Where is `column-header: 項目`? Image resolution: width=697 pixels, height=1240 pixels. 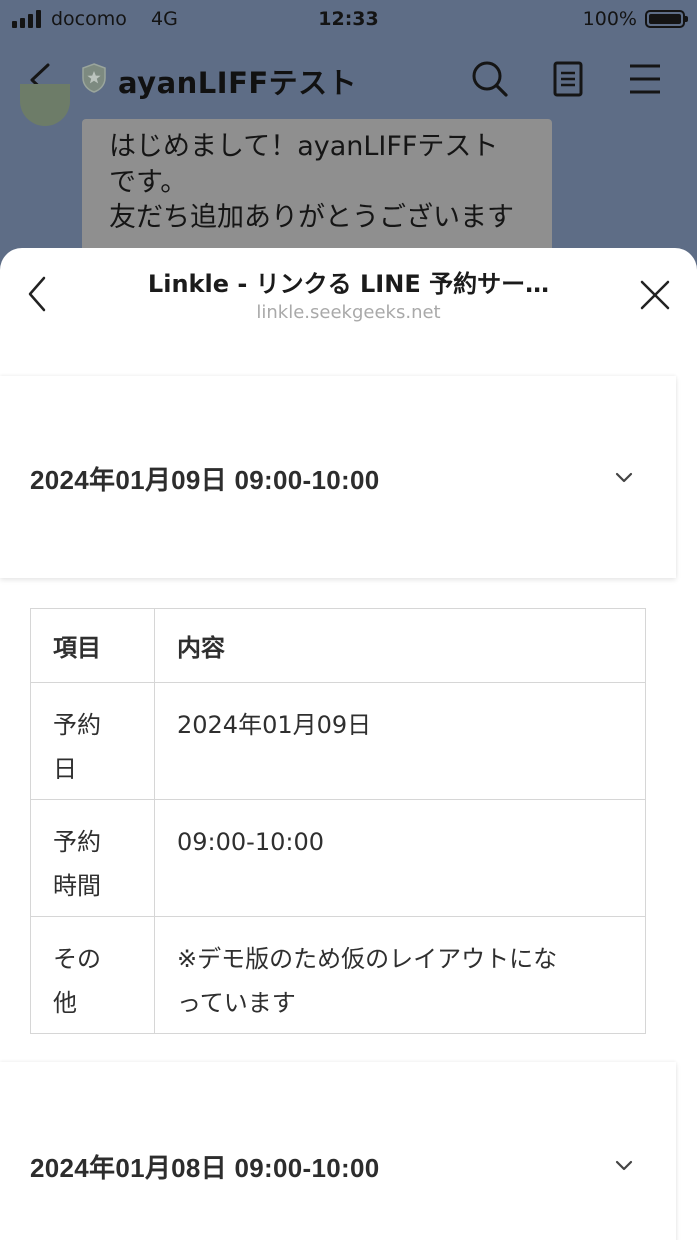
column-header: 項目 is located at coordinates (92, 645).